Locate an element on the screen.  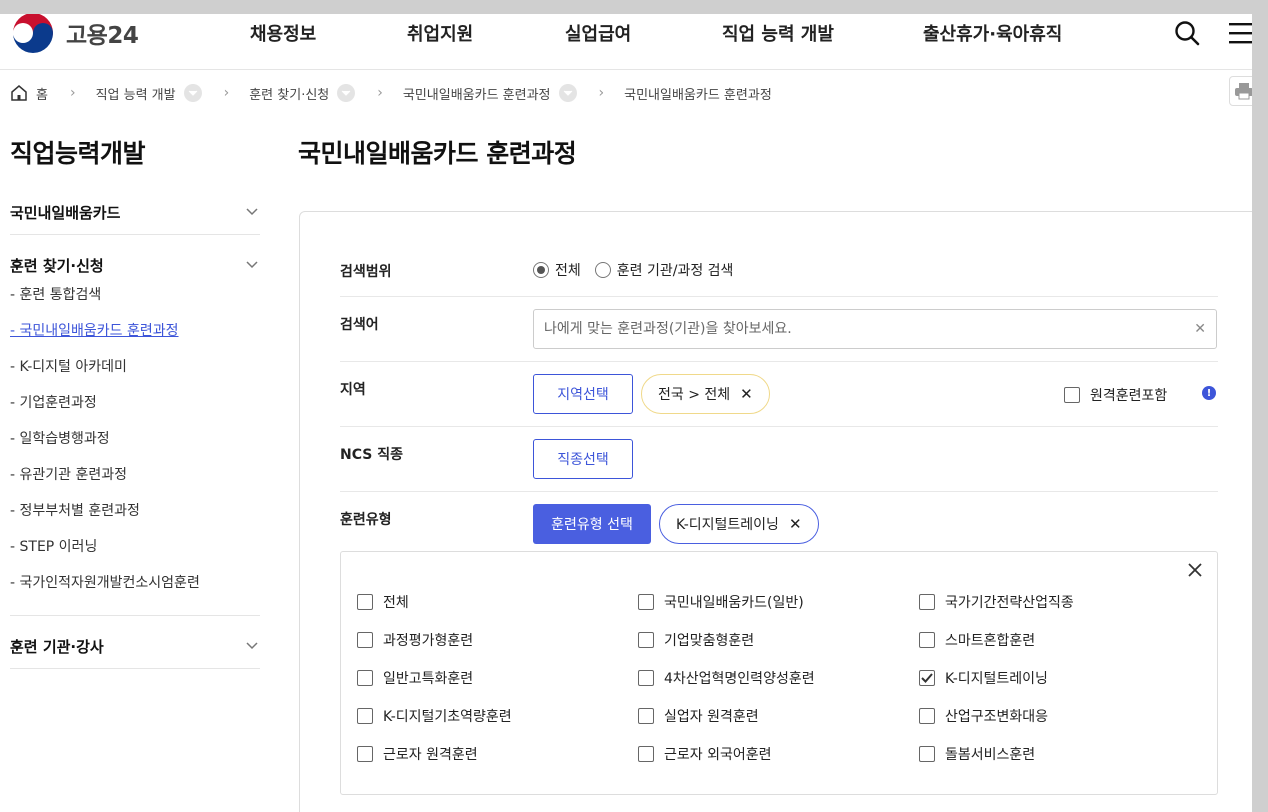
sidebar-item-company-training: - 기업훈련과정 is located at coordinates (135, 403).